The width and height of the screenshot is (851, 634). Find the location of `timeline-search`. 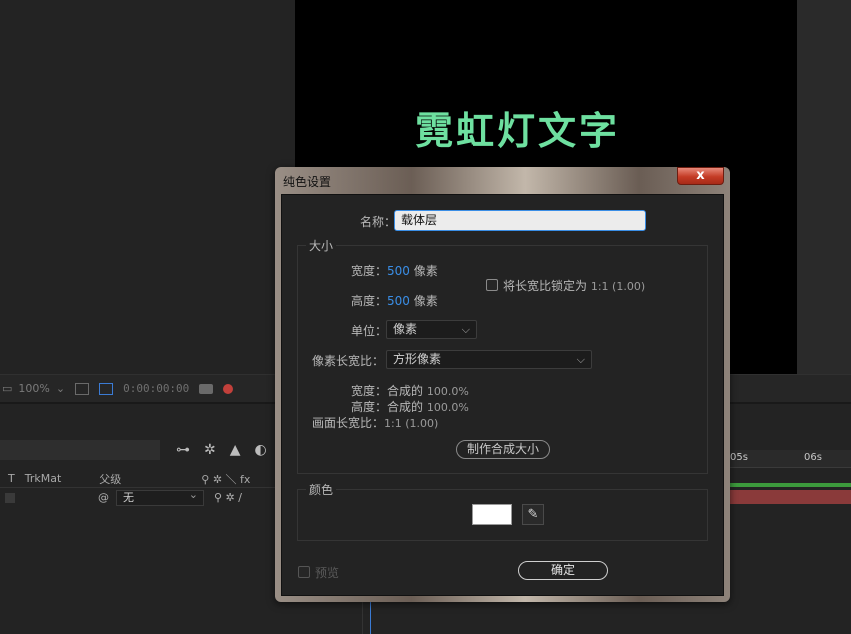

timeline-search is located at coordinates (80, 450).